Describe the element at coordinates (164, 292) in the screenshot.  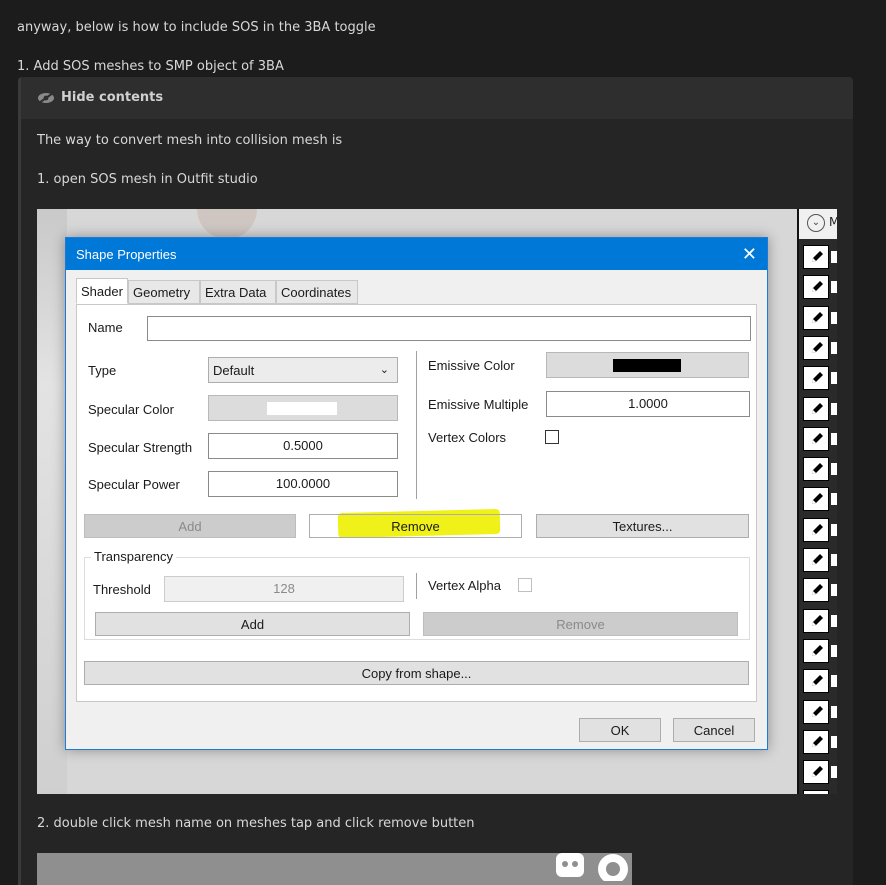
I see `tab-geometry: Geometry` at that location.